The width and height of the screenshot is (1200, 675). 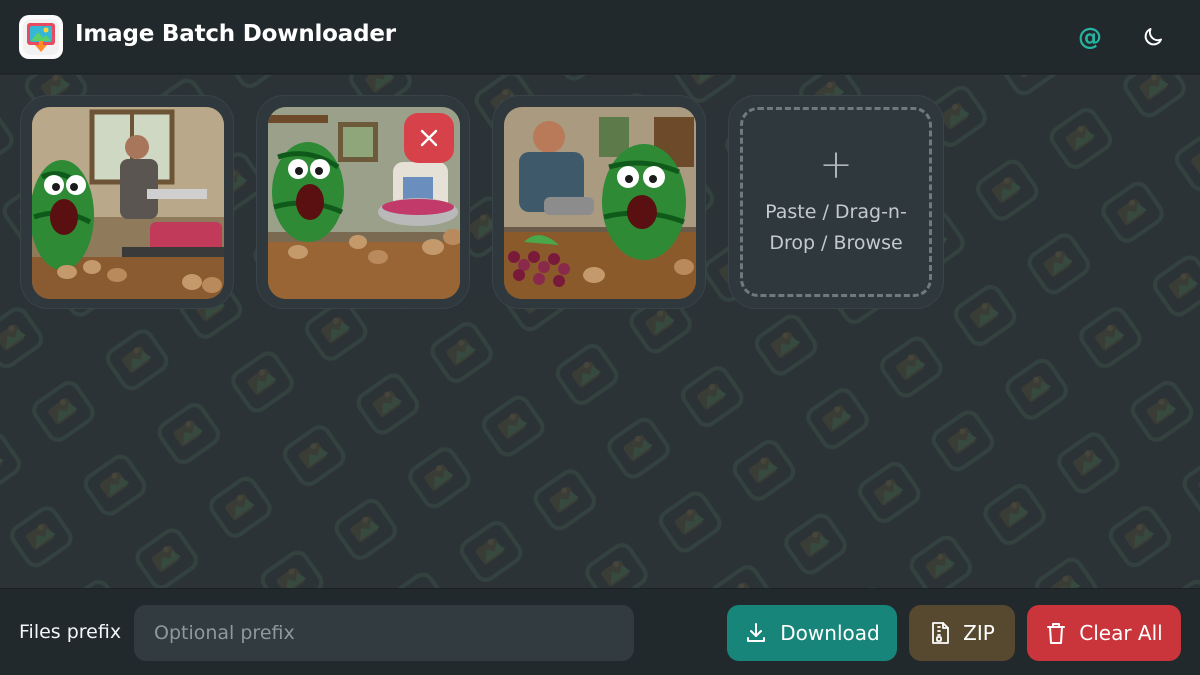 What do you see at coordinates (979, 633) in the screenshot?
I see `zip-label: ZIP` at bounding box center [979, 633].